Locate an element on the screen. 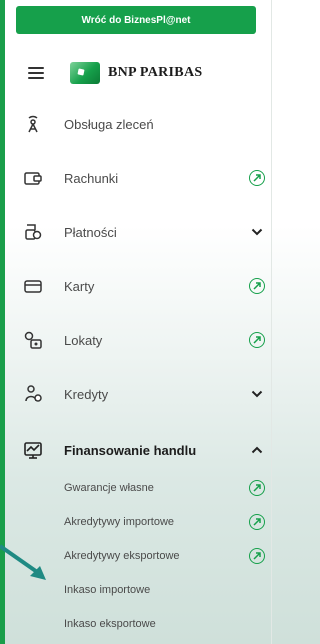  submenu-item-akredytywy-importowe: Akredytywy importowe is located at coordinates (164, 522).